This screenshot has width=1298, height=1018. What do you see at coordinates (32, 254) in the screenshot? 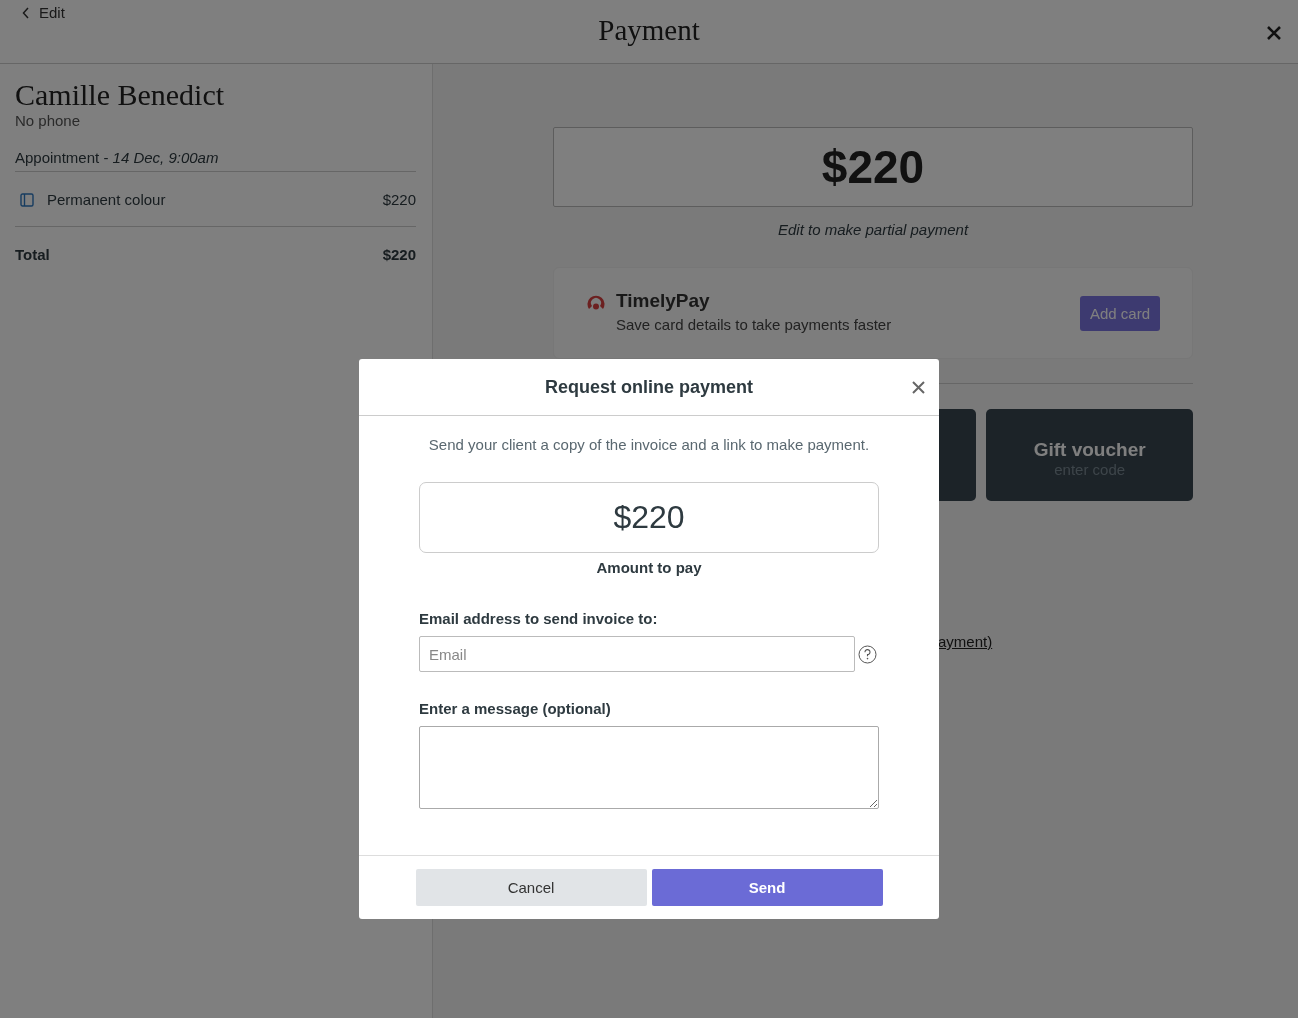
I see `total-label: Total` at bounding box center [32, 254].